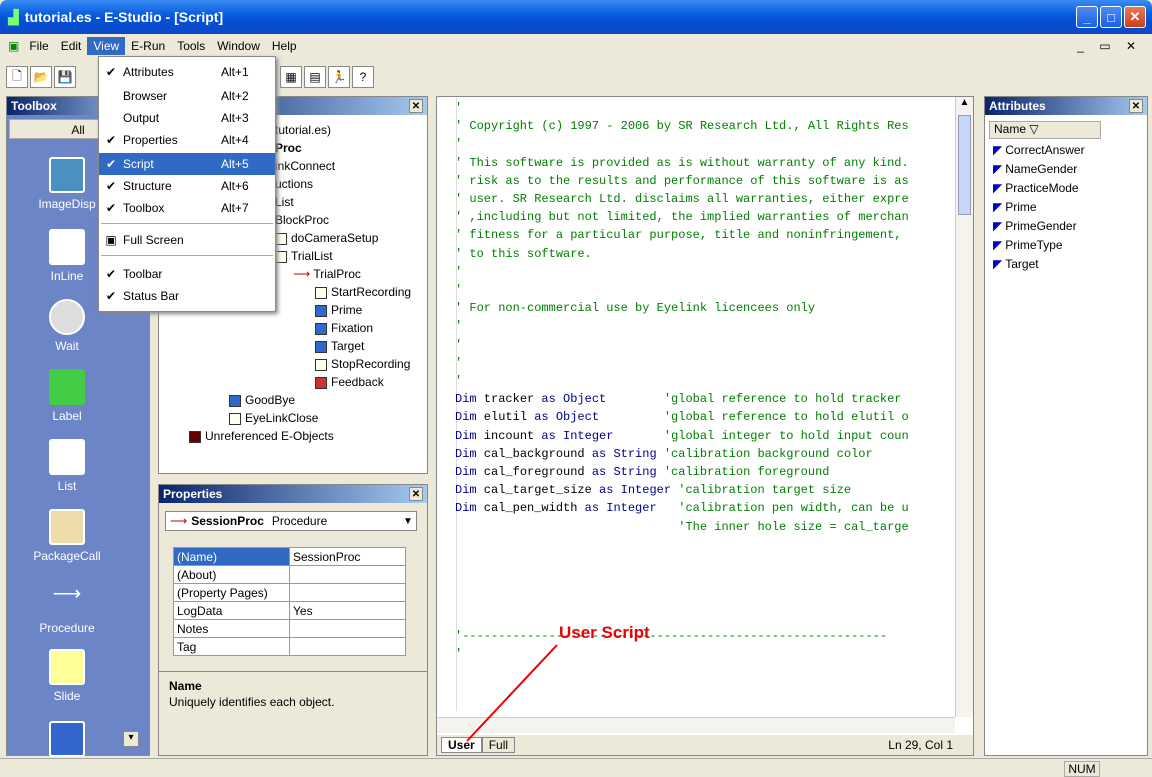 This screenshot has width=1152, height=777. What do you see at coordinates (284, 46) in the screenshot?
I see `menu-help: Help` at bounding box center [284, 46].